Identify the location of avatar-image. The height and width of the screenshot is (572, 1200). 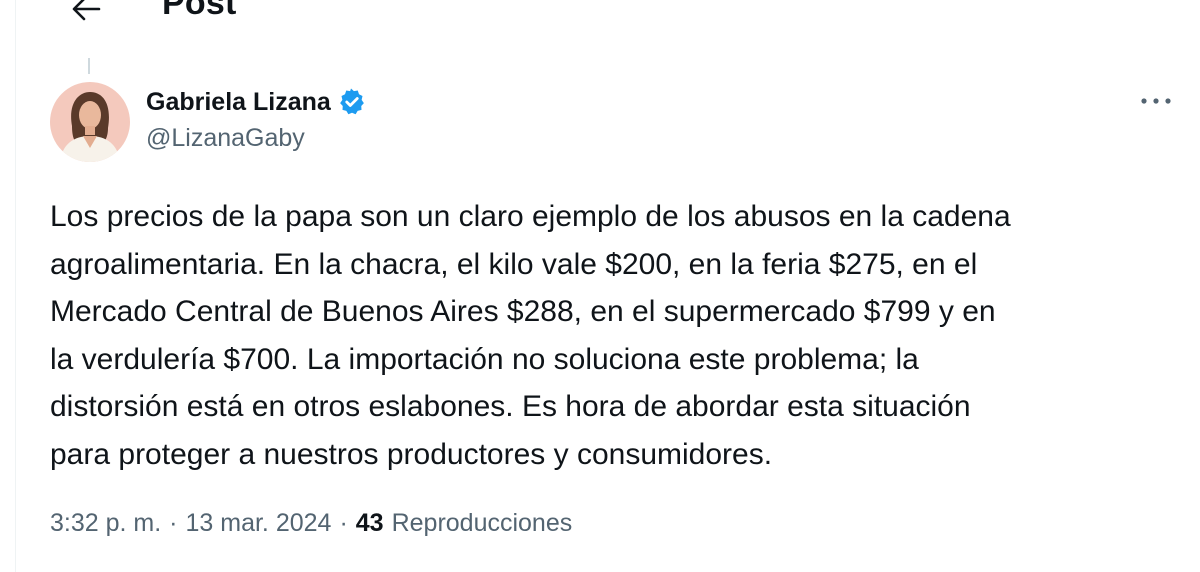
(90, 122).